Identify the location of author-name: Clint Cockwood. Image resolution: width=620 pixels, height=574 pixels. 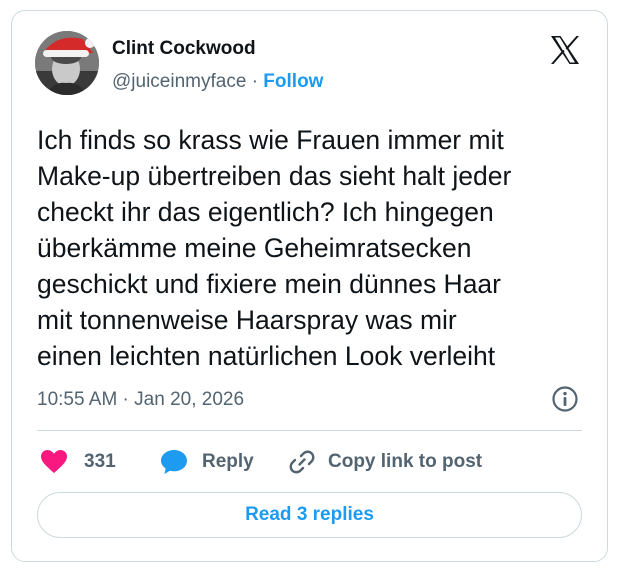
(184, 49).